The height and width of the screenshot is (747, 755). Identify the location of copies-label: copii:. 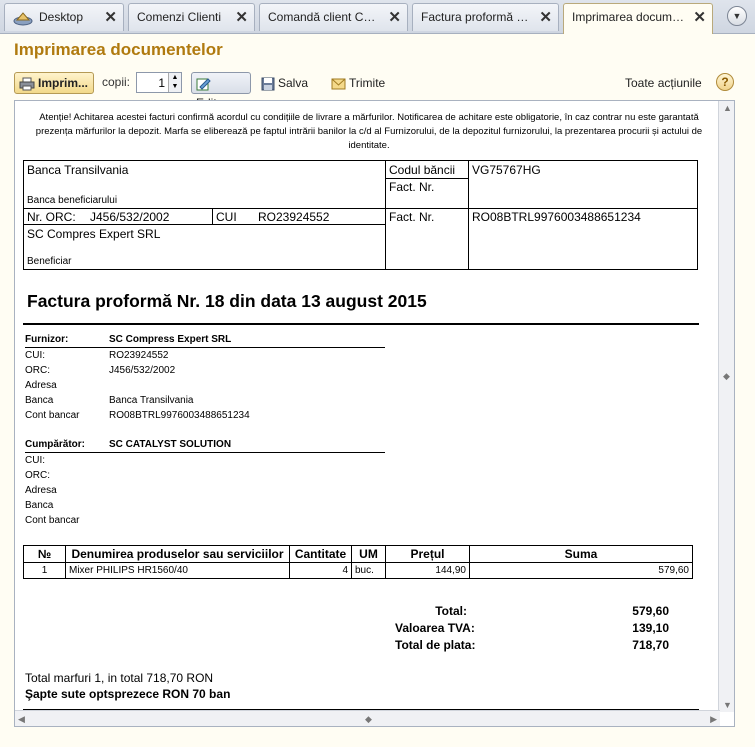
(116, 82).